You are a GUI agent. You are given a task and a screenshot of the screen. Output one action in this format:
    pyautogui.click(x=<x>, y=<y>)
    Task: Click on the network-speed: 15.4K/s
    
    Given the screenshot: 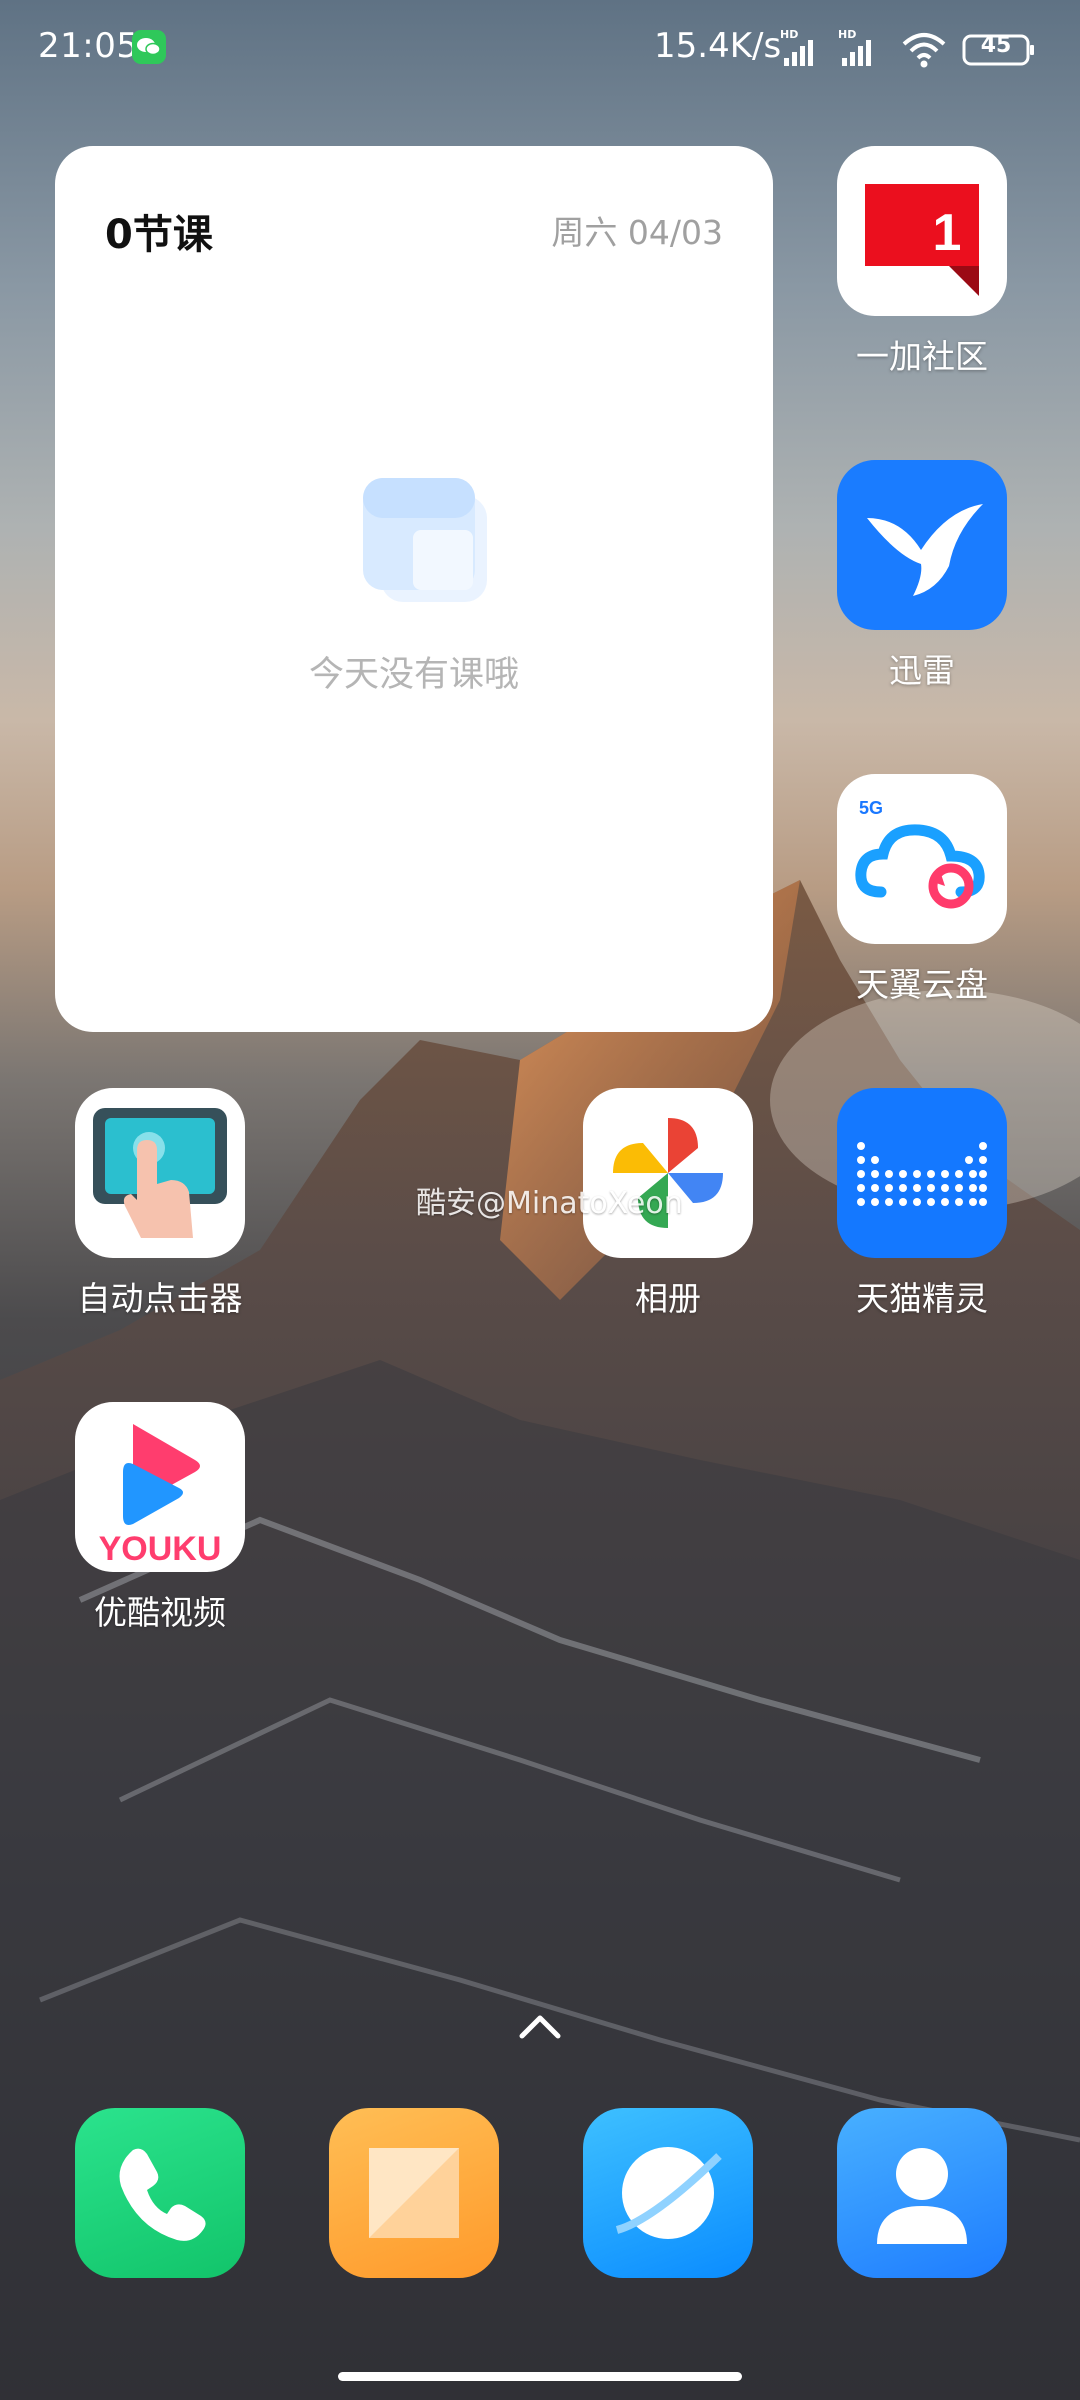 What is the action you would take?
    pyautogui.click(x=718, y=46)
    